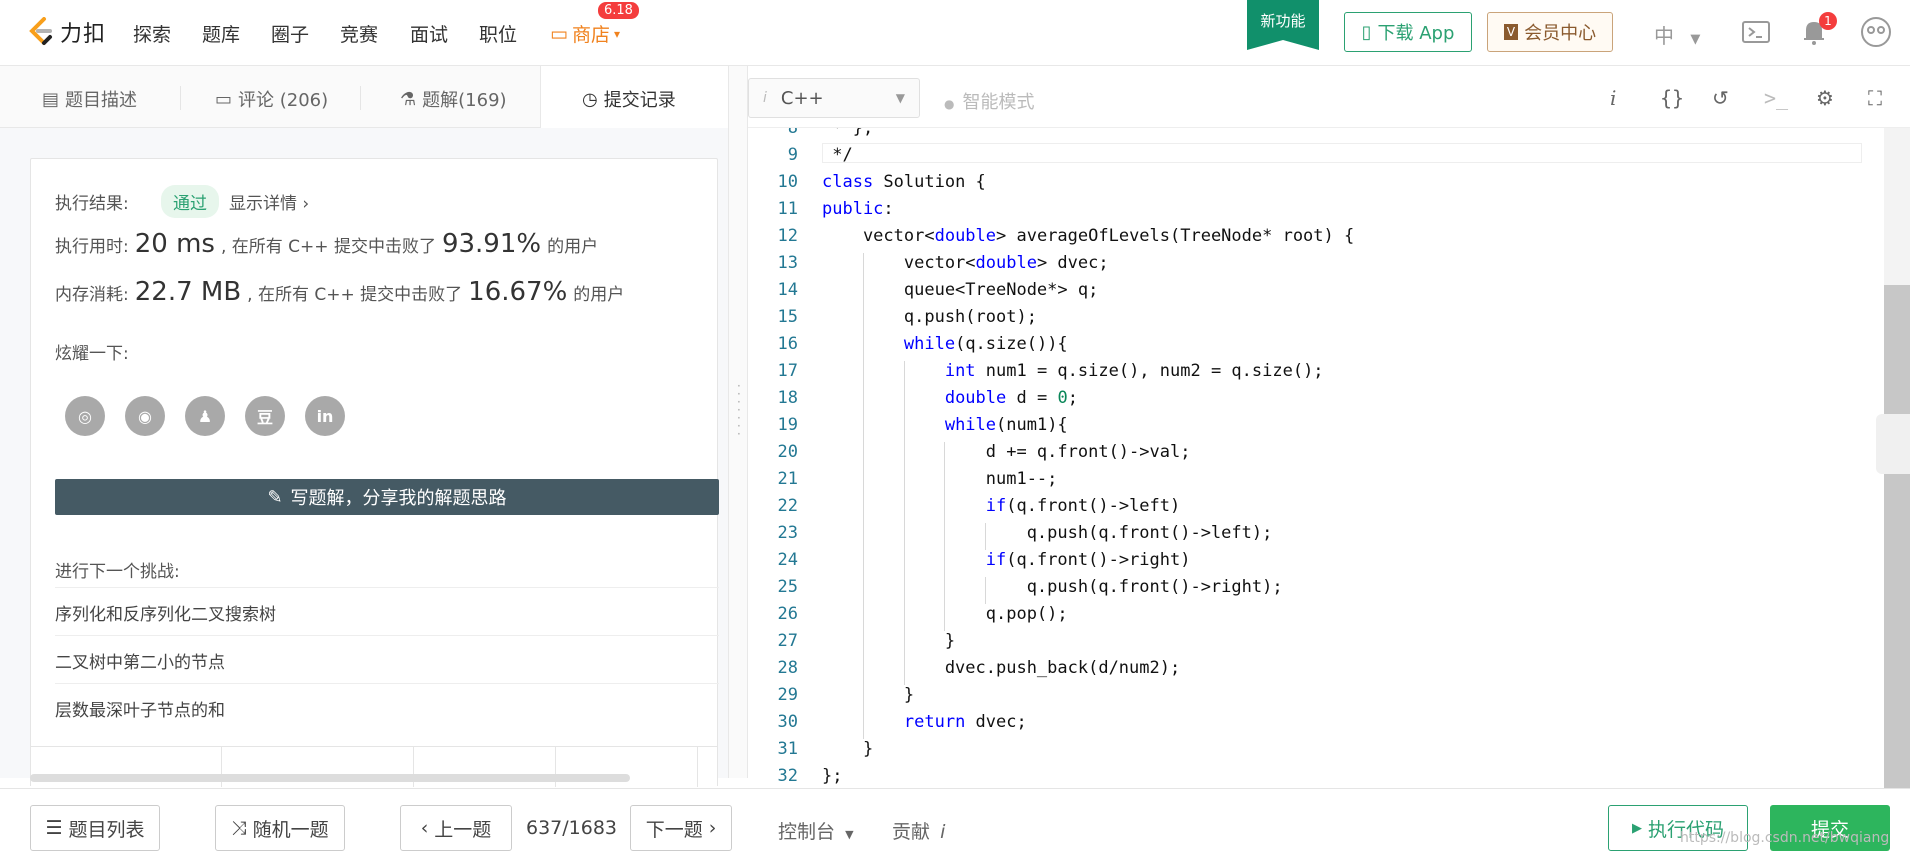  Describe the element at coordinates (787, 722) in the screenshot. I see `line-number: 30` at that location.